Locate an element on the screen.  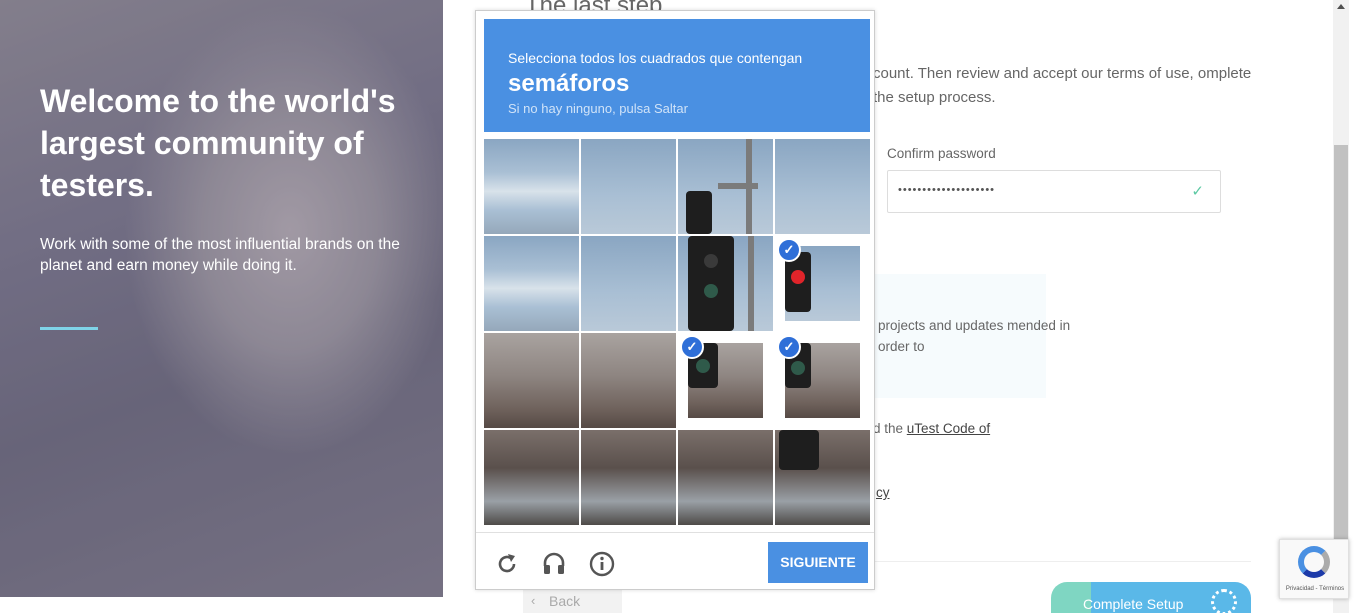
captcha-footer-divider is located at coordinates (675, 532).